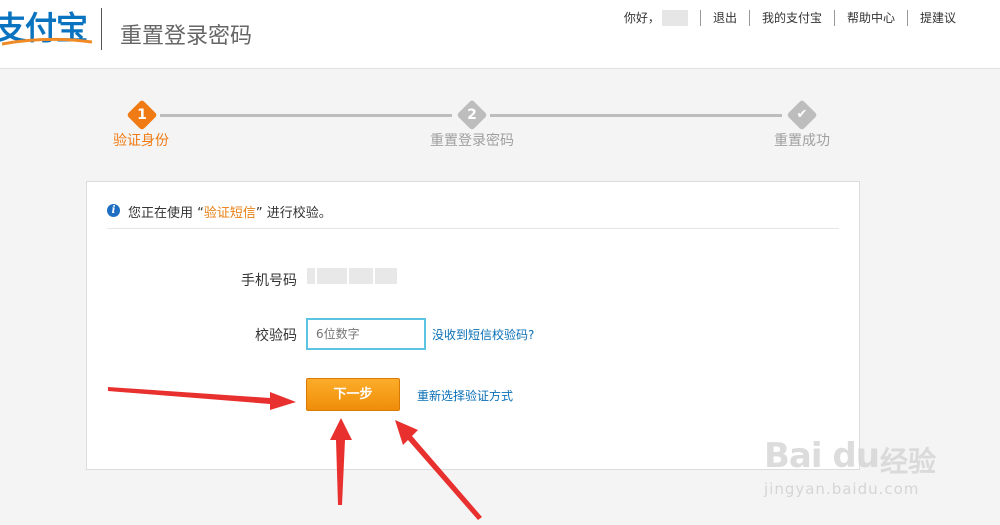 Image resolution: width=1000 pixels, height=525 pixels. Describe the element at coordinates (822, 456) in the screenshot. I see `watermark-brand: Bai du` at that location.